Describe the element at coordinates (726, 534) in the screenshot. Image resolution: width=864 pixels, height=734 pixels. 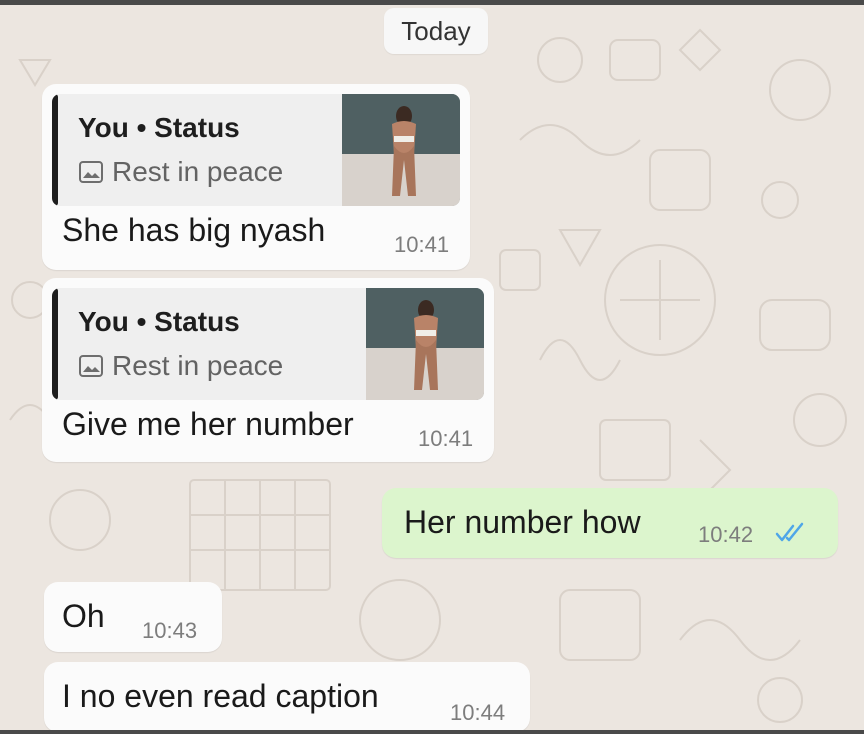
I see `message-time: 10:42` at that location.